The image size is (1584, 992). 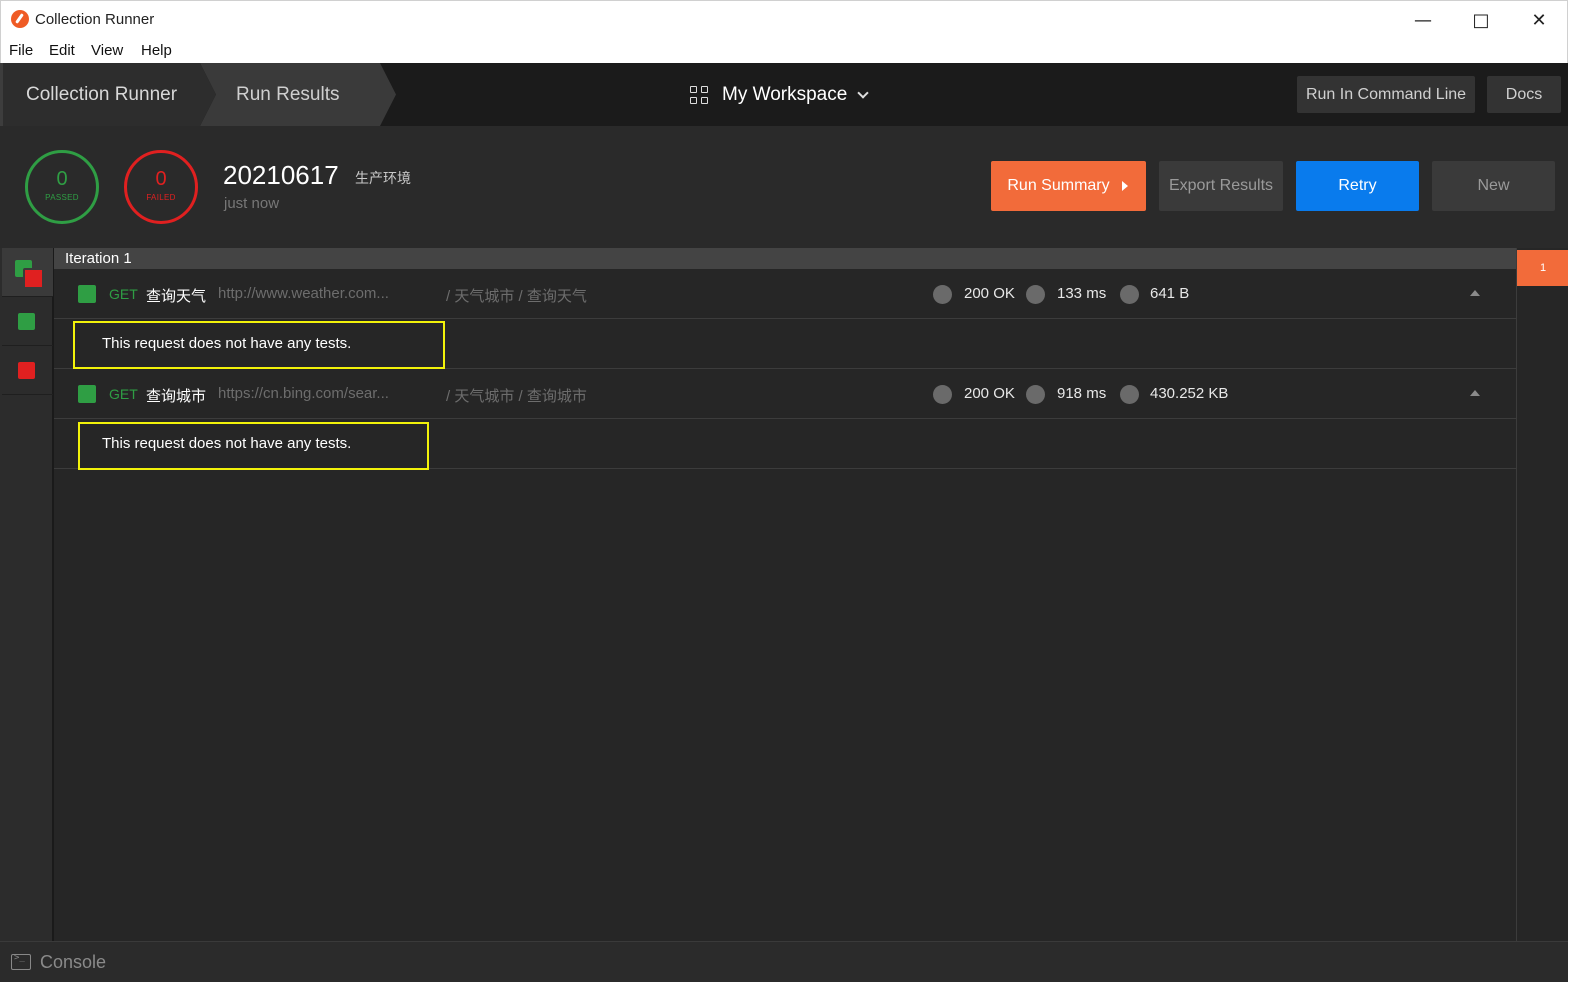 I want to click on request-name: 查询城市, so click(x=176, y=396).